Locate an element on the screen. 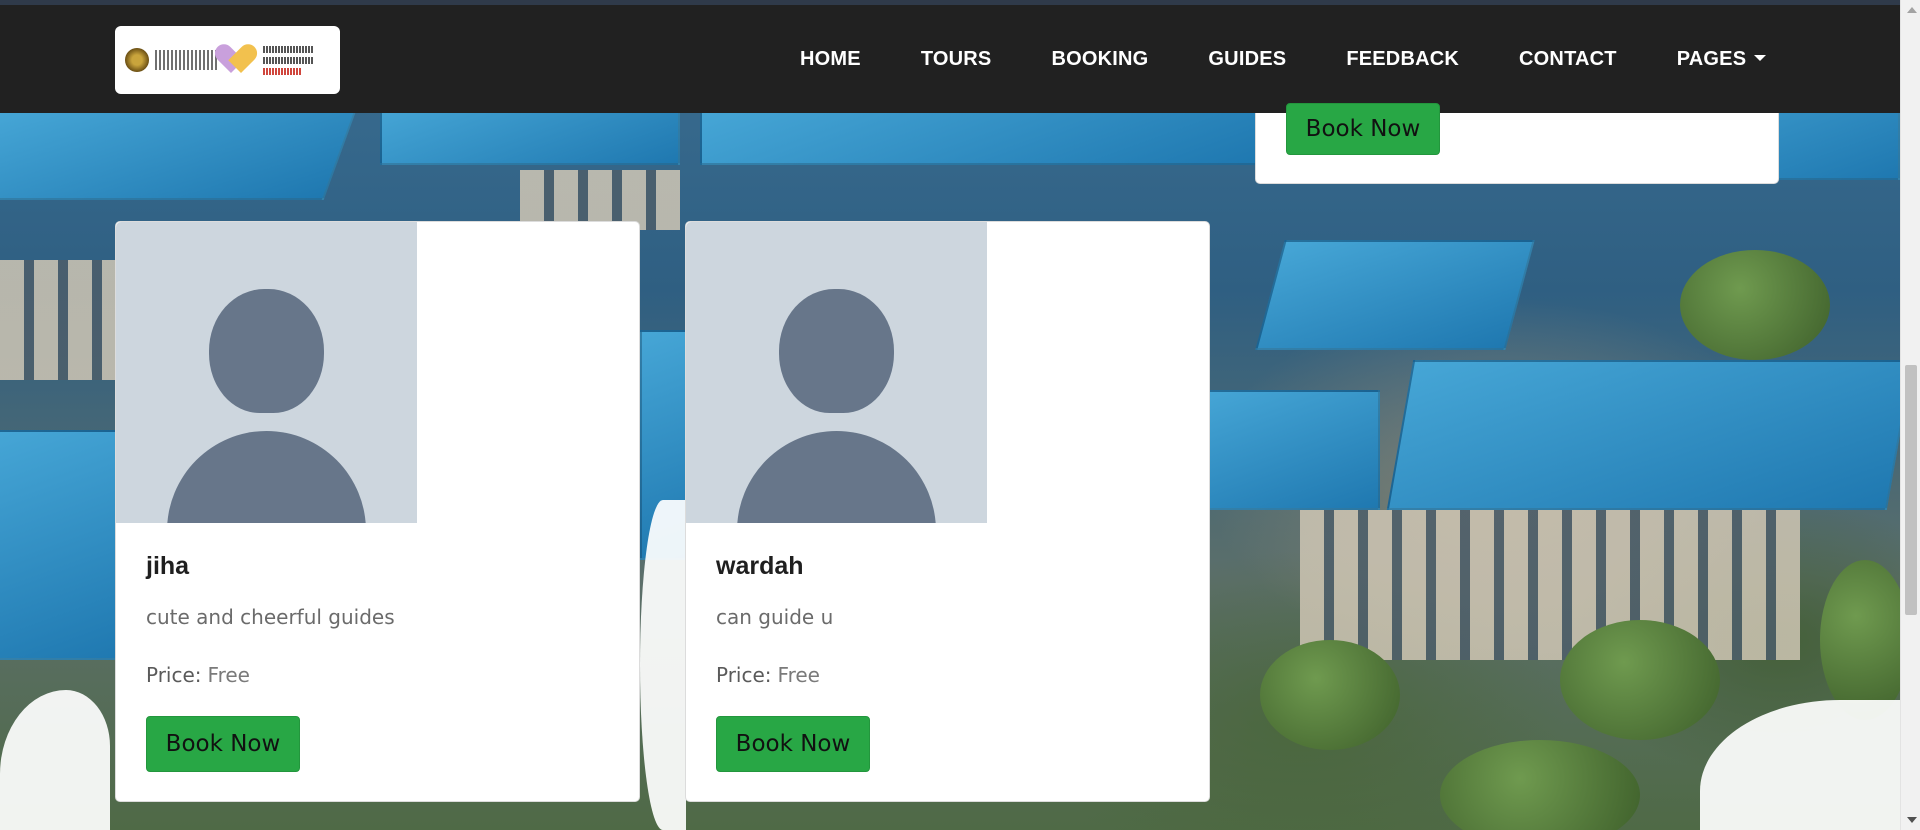 This screenshot has height=830, width=1920. nav-booking: BOOKING is located at coordinates (1099, 59).